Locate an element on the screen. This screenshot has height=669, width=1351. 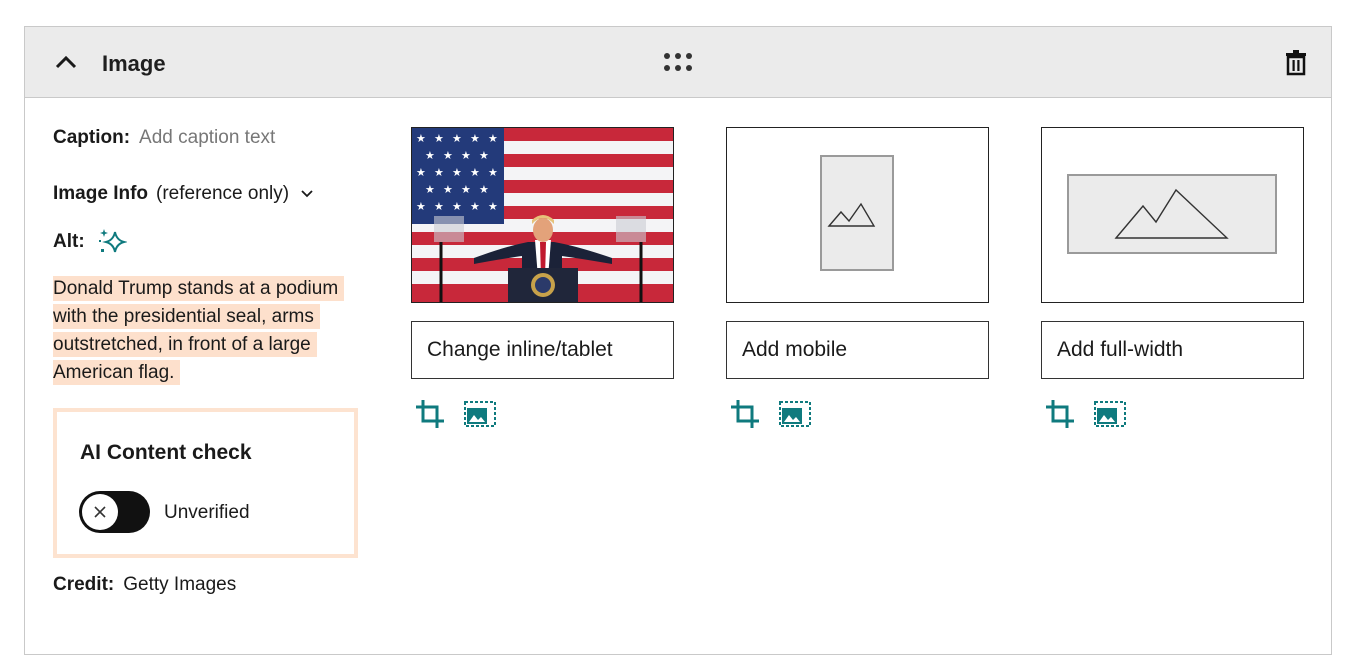
change-inline-tablet-button: Change inline/tablet is located at coordinates (542, 350).